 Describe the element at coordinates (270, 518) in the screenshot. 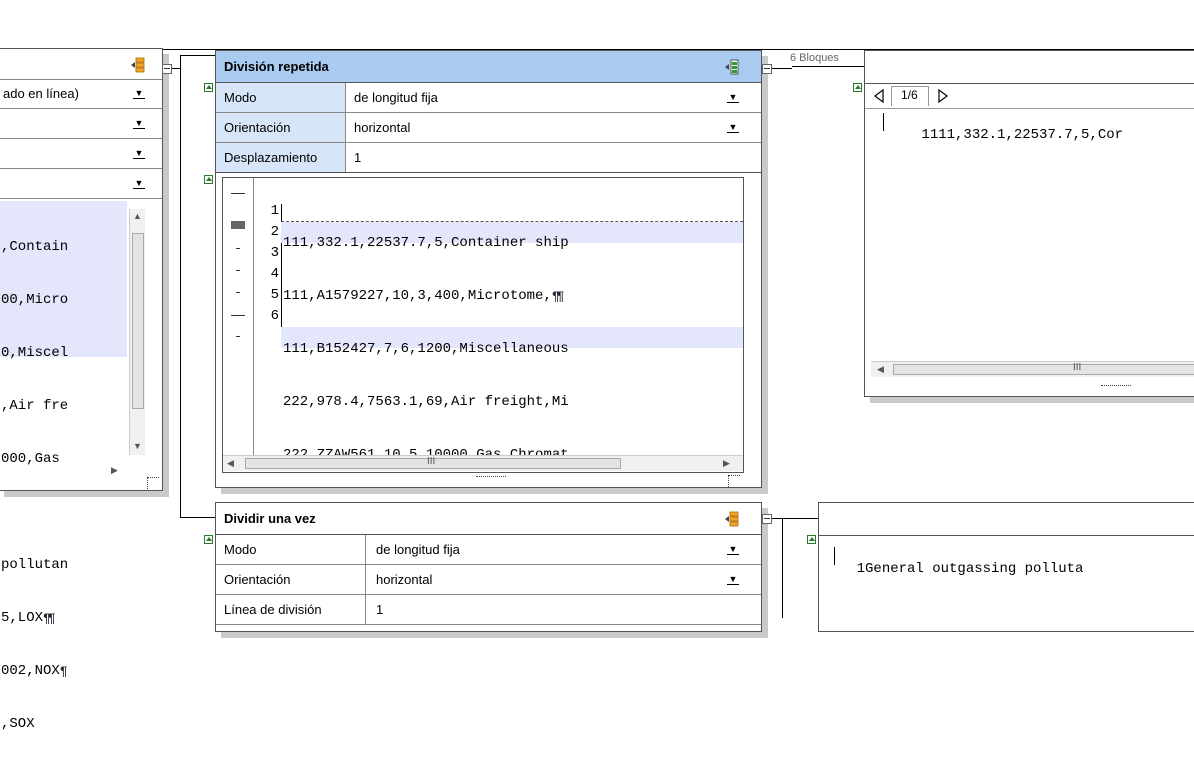

I see `panel-title: Dividir una vez` at that location.